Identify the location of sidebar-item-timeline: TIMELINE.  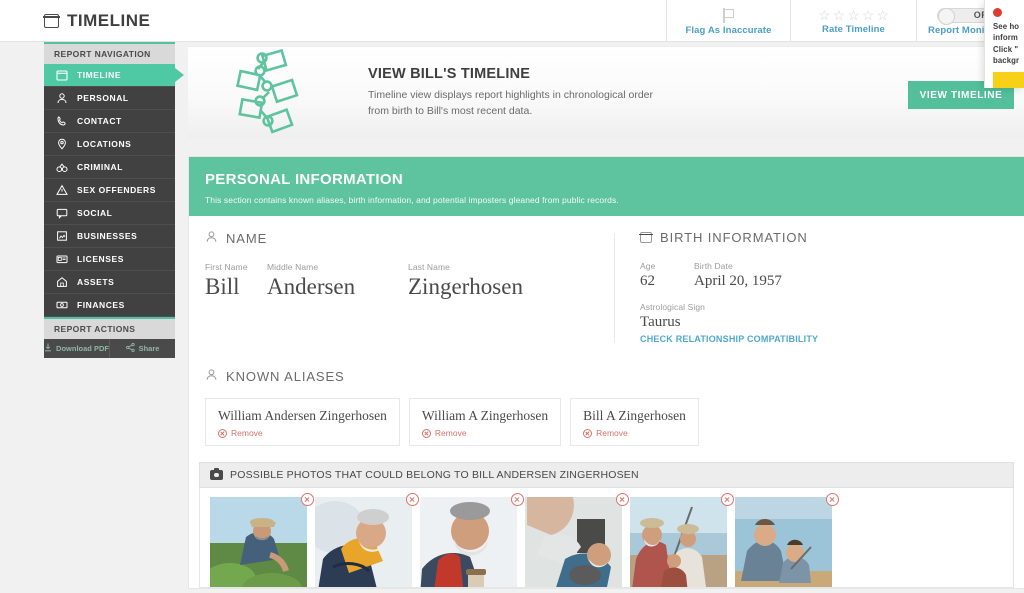
(114, 75).